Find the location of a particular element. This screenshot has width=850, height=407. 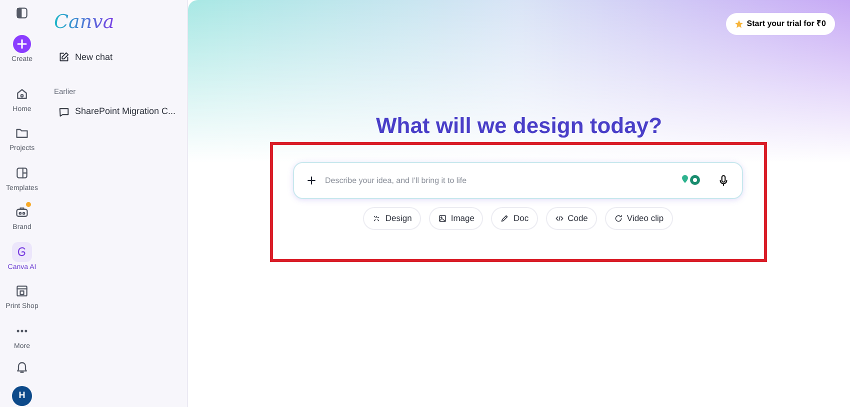

microphone-icon is located at coordinates (723, 180).